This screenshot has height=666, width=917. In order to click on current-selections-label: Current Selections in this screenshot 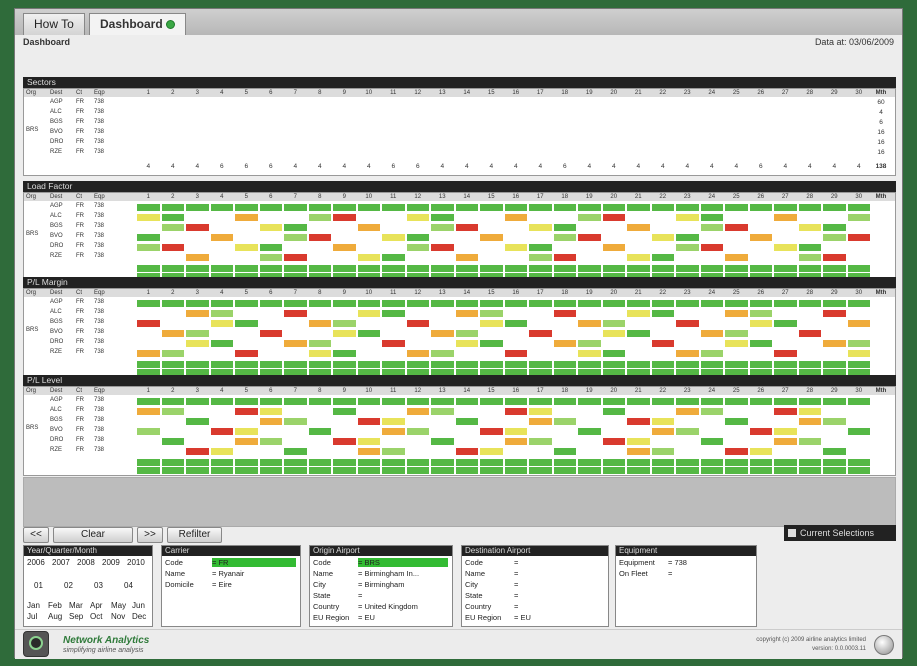, I will do `click(837, 533)`.